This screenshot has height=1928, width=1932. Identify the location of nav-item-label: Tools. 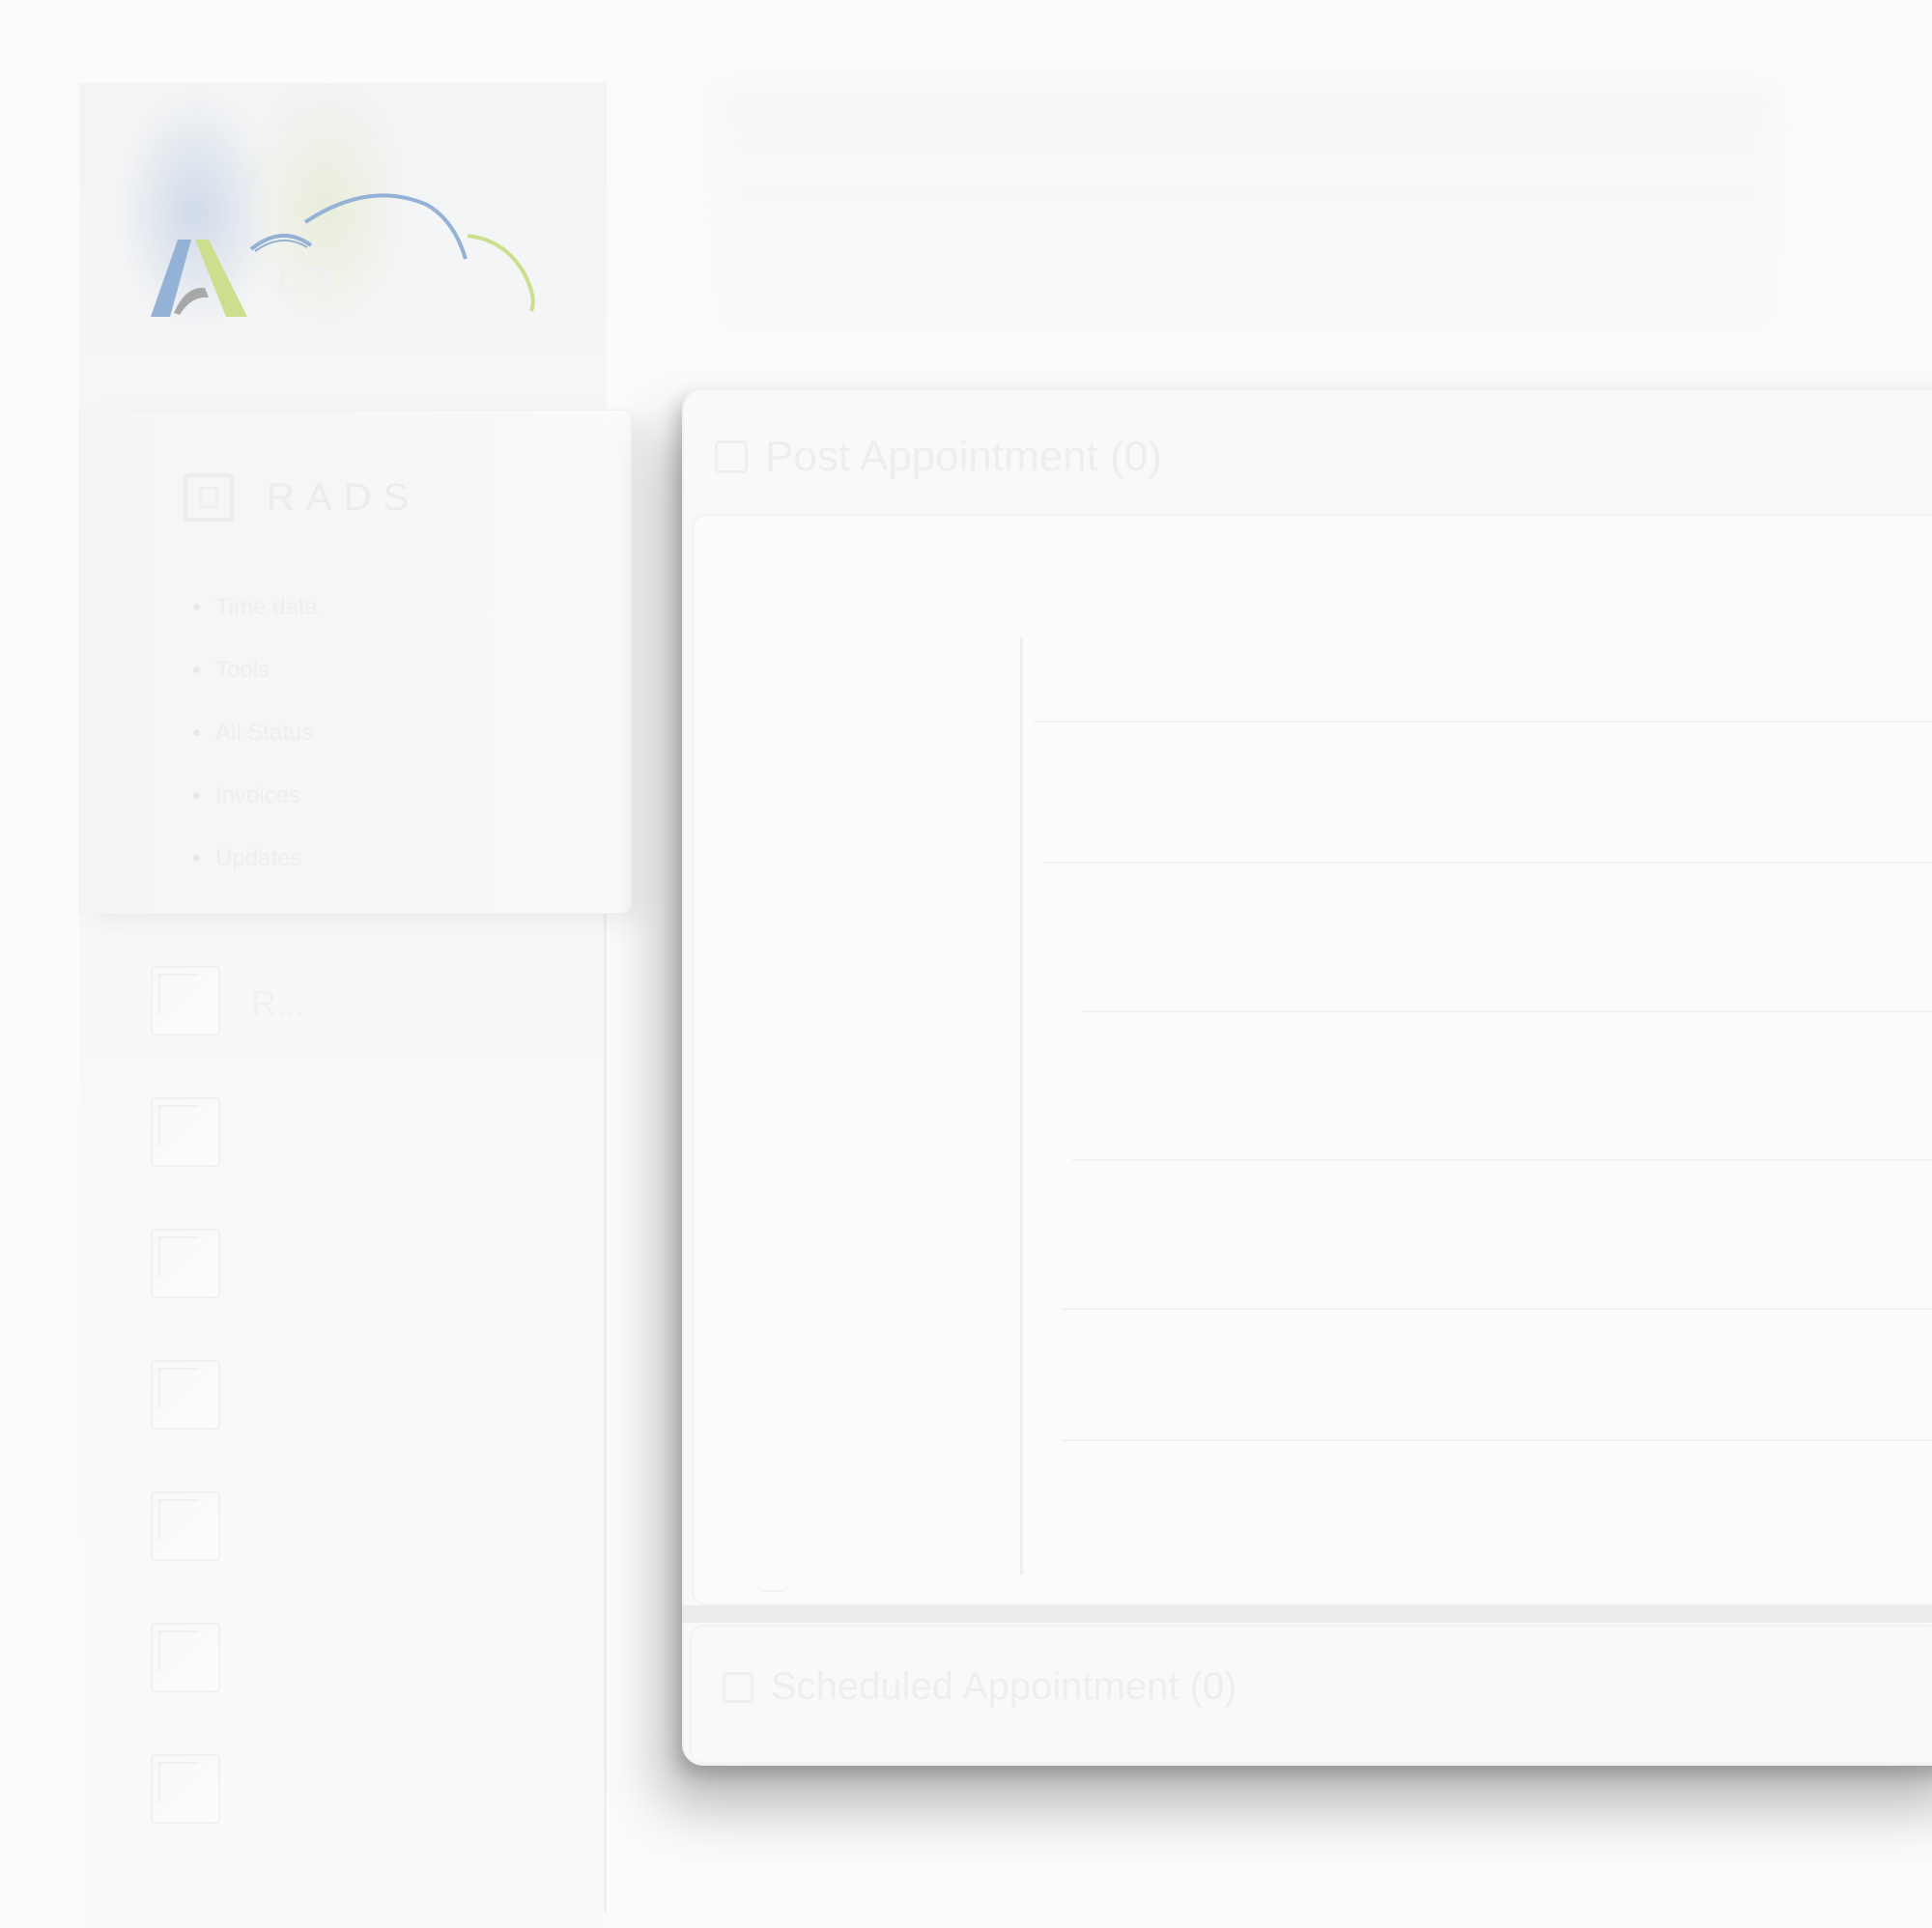
(242, 669).